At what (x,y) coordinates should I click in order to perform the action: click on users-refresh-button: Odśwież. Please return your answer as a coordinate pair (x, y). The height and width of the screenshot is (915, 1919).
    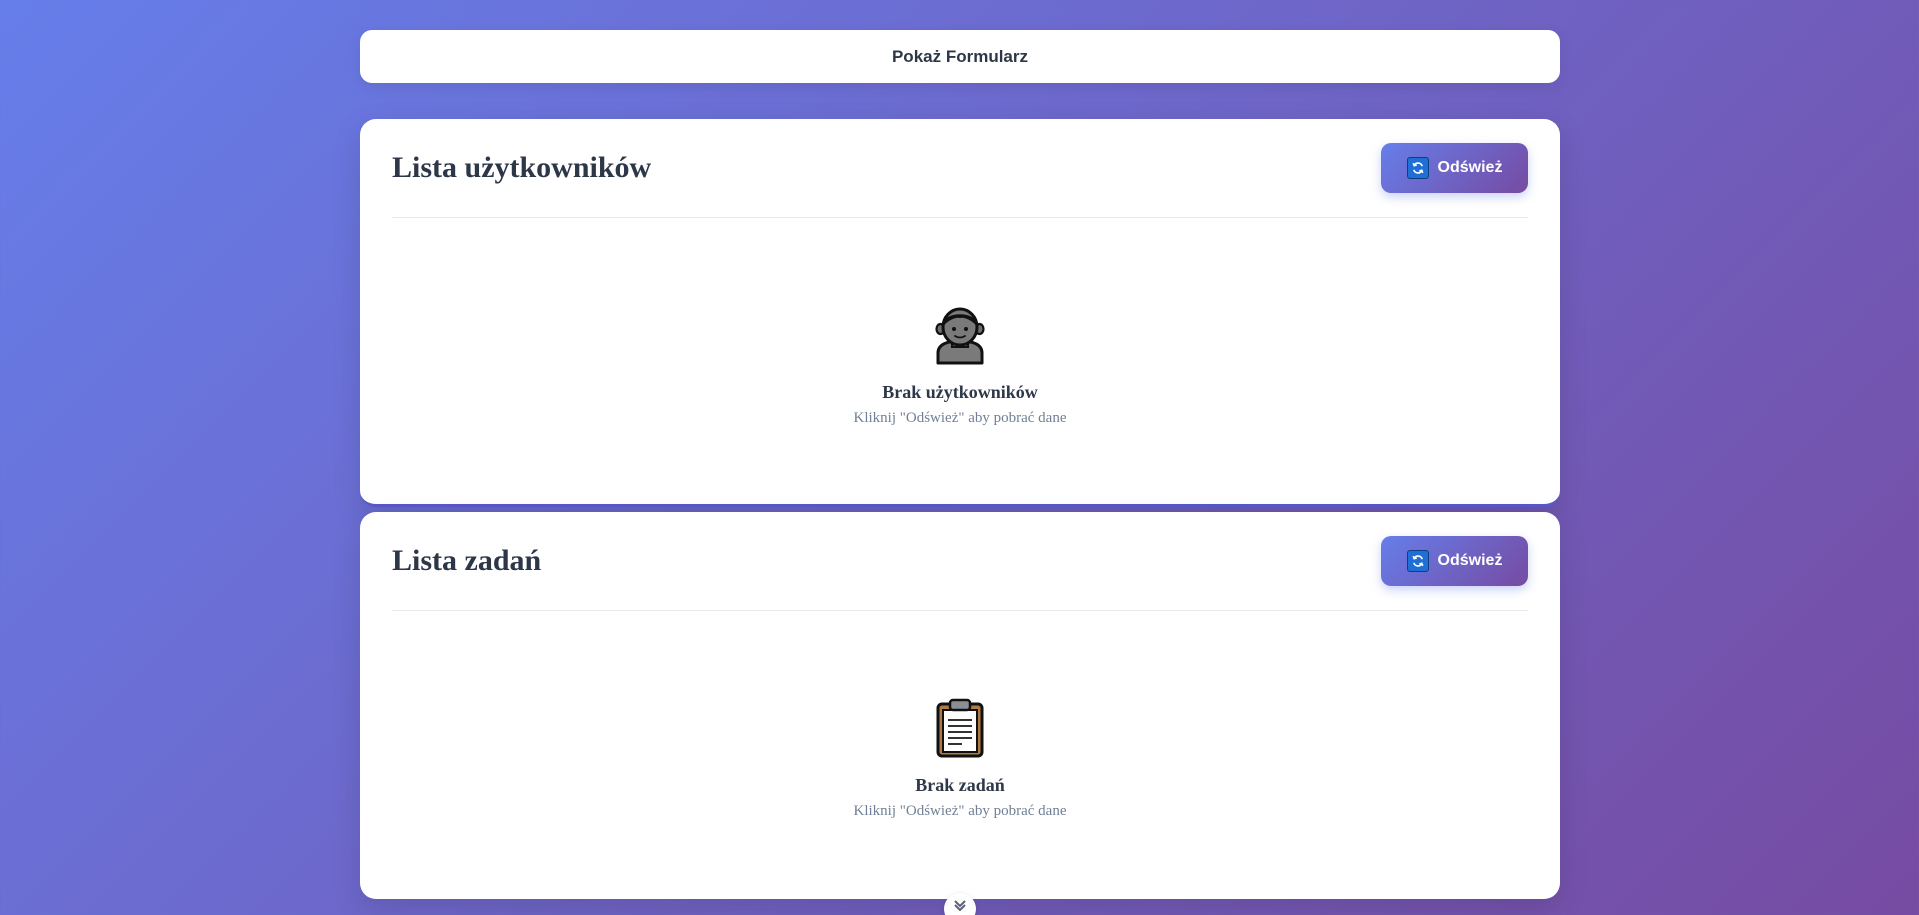
    Looking at the image, I should click on (1454, 168).